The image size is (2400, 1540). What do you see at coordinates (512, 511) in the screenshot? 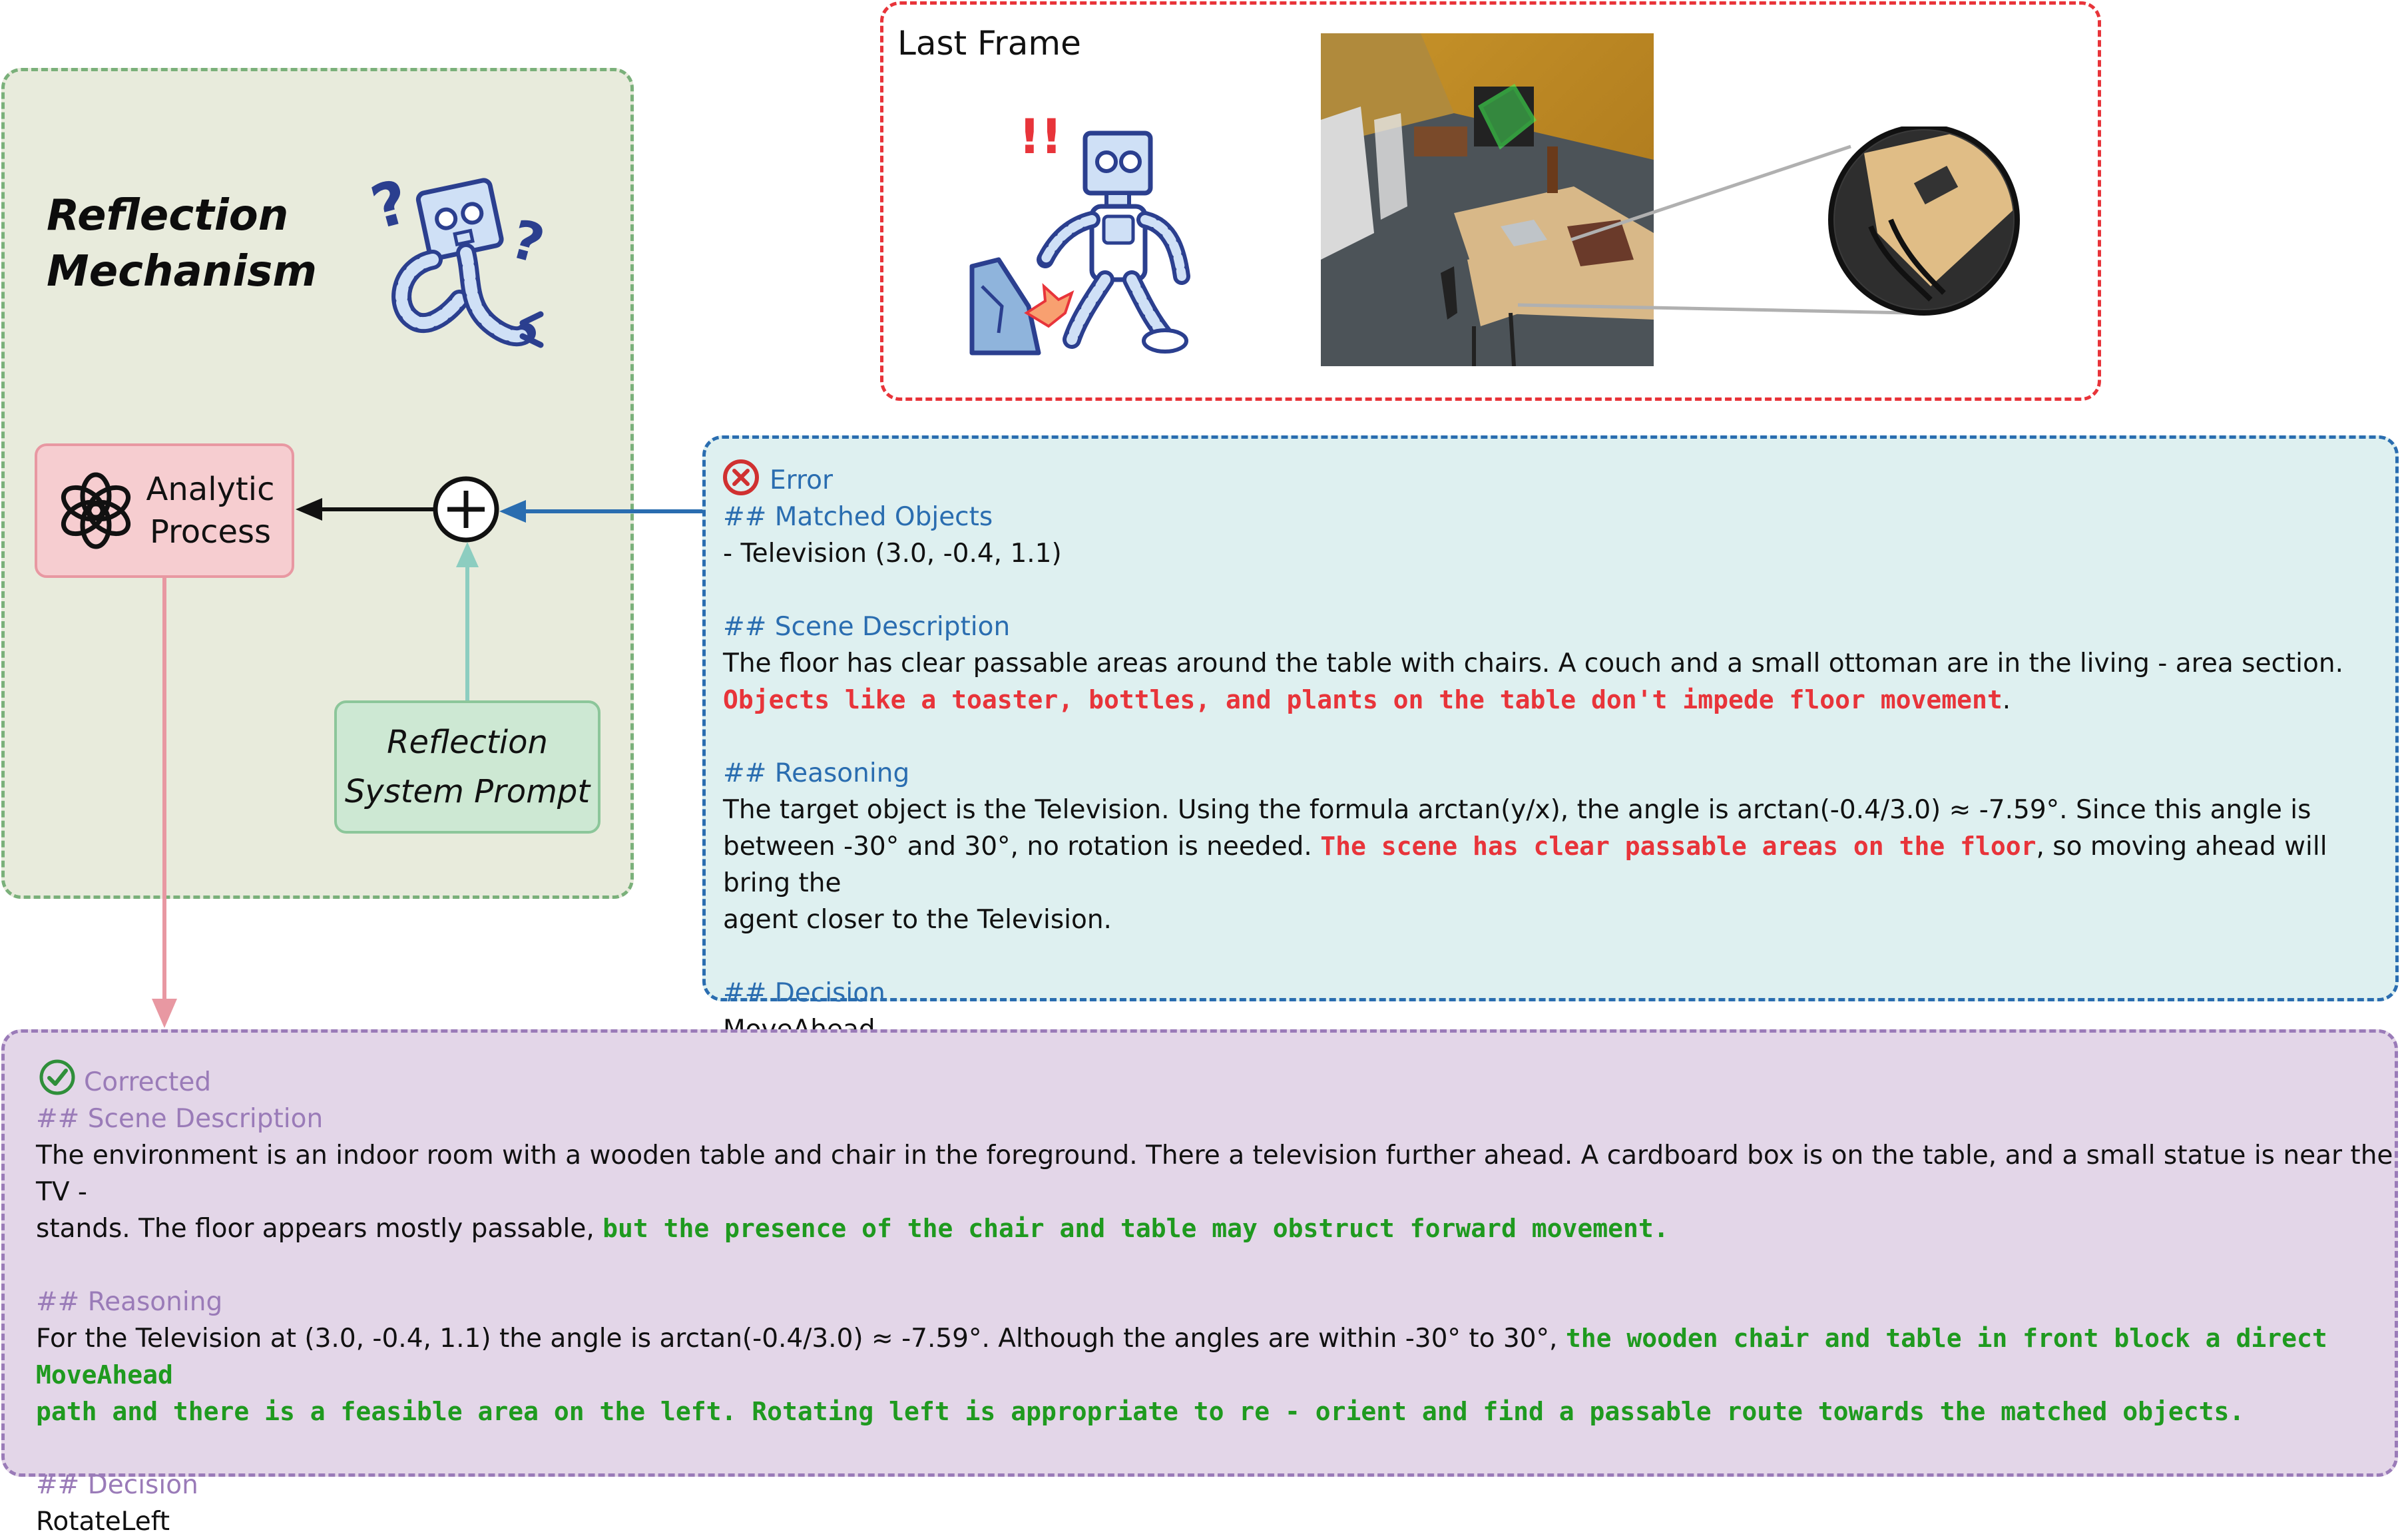
I see `arrowhead-plus-blue` at bounding box center [512, 511].